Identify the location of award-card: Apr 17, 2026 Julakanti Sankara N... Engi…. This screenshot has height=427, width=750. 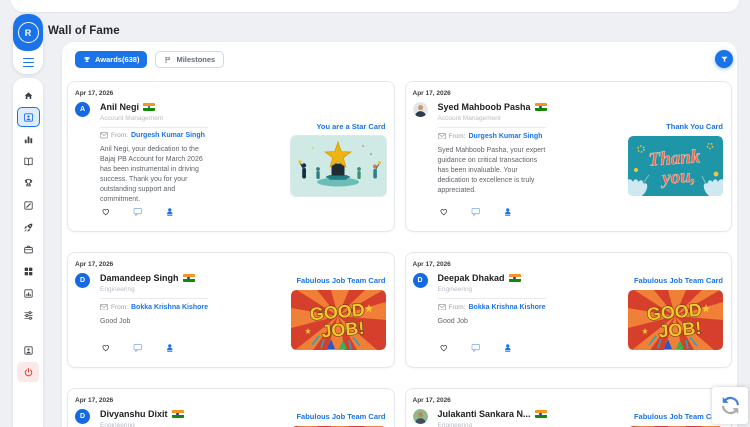
(568, 407).